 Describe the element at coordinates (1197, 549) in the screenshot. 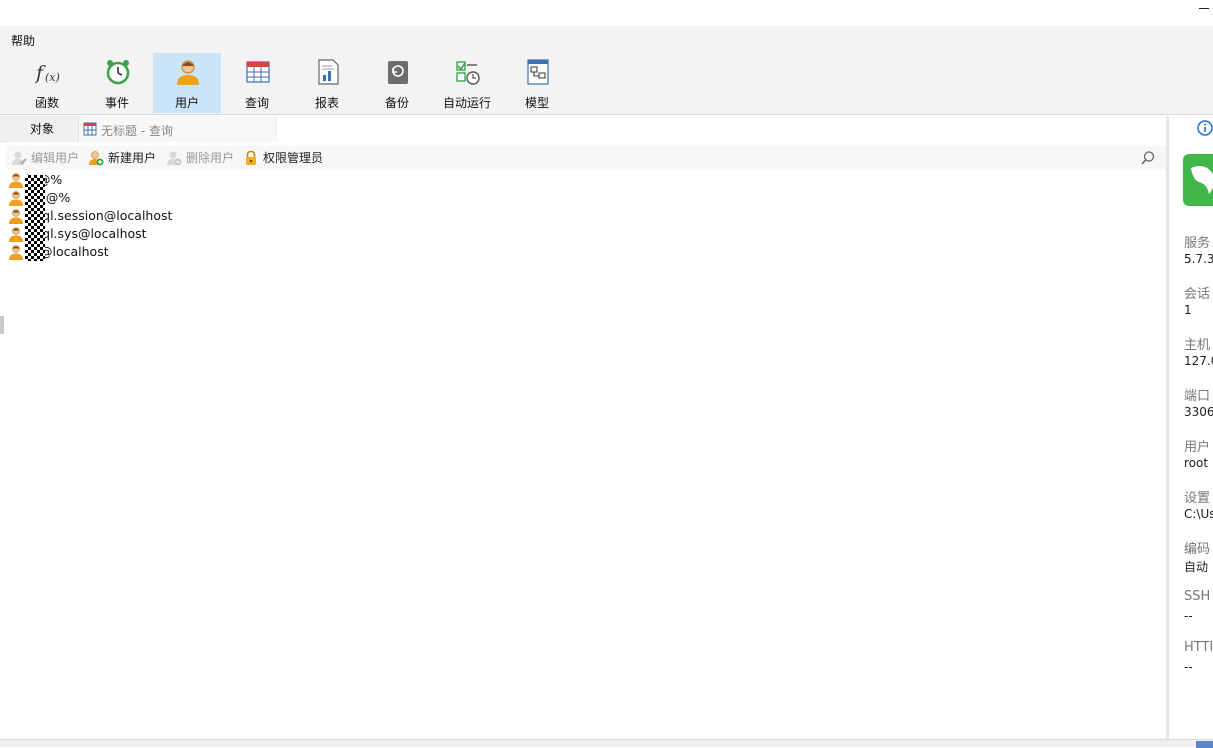

I see `encoding-label: 编码` at that location.